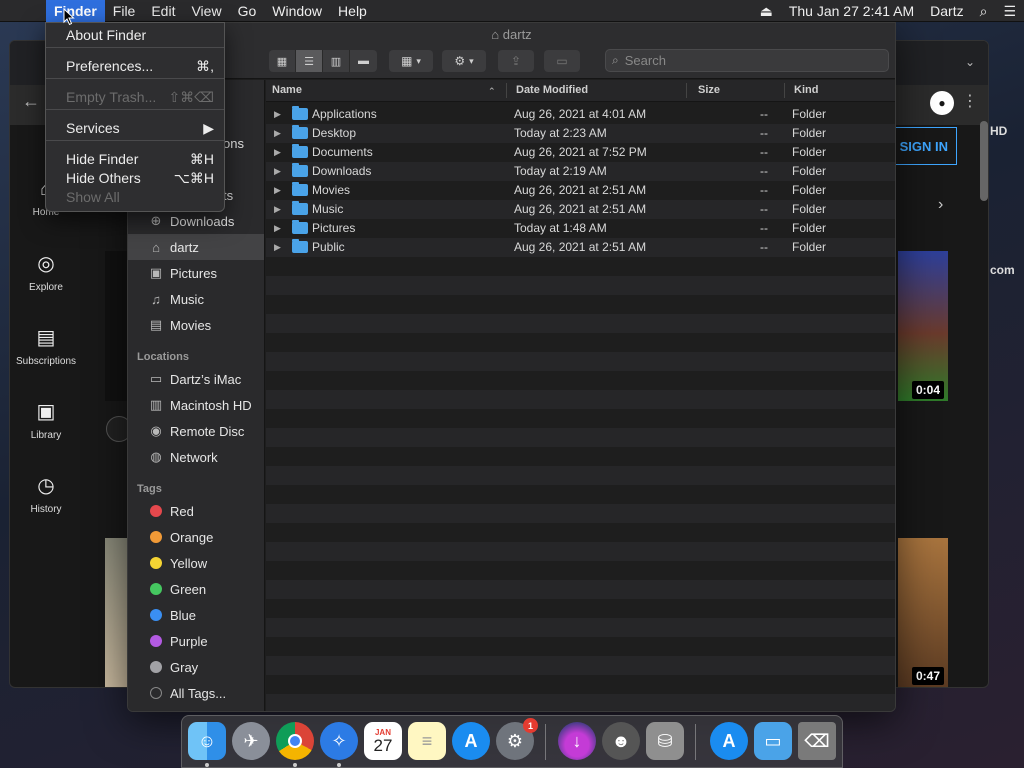  Describe the element at coordinates (196, 299) in the screenshot. I see `sidebar-item-music: ♫ Music` at that location.